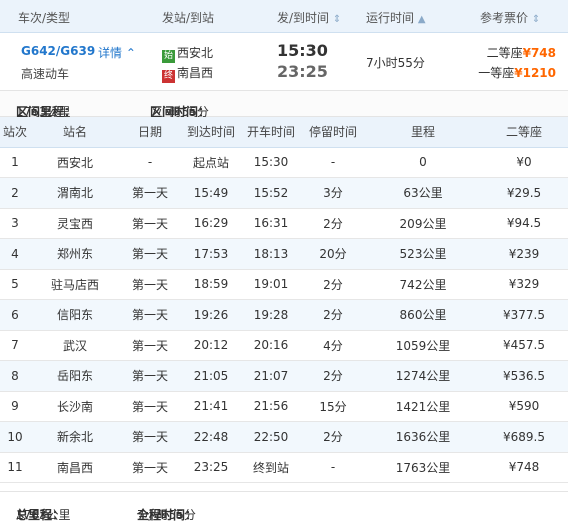  Describe the element at coordinates (75, 132) in the screenshot. I see `col-station: 站名` at that location.